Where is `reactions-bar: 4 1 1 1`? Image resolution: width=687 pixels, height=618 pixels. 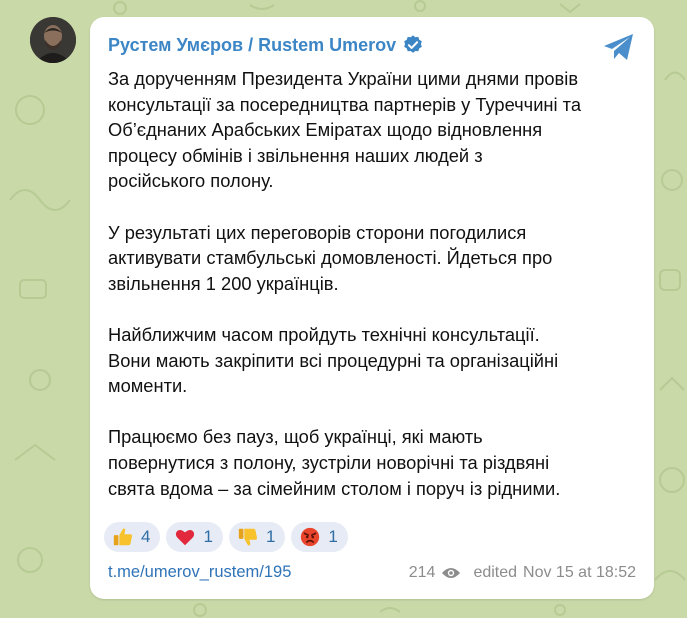
reactions-bar: 4 1 1 1 is located at coordinates (226, 537).